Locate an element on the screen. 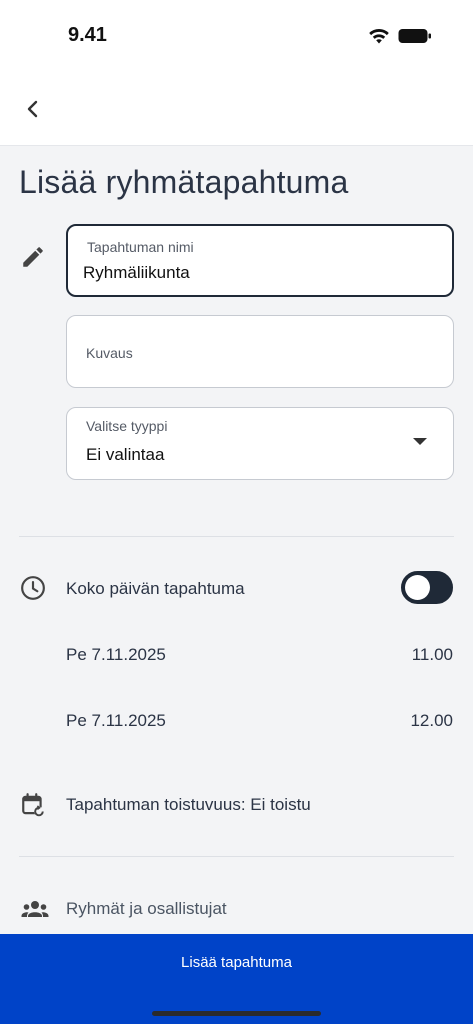 The height and width of the screenshot is (1024, 473). dropdown-arrow-icon is located at coordinates (420, 441).